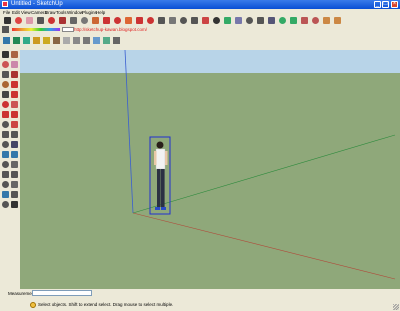 The height and width of the screenshot is (311, 400). I want to click on front-view-icon, so click(26, 40).